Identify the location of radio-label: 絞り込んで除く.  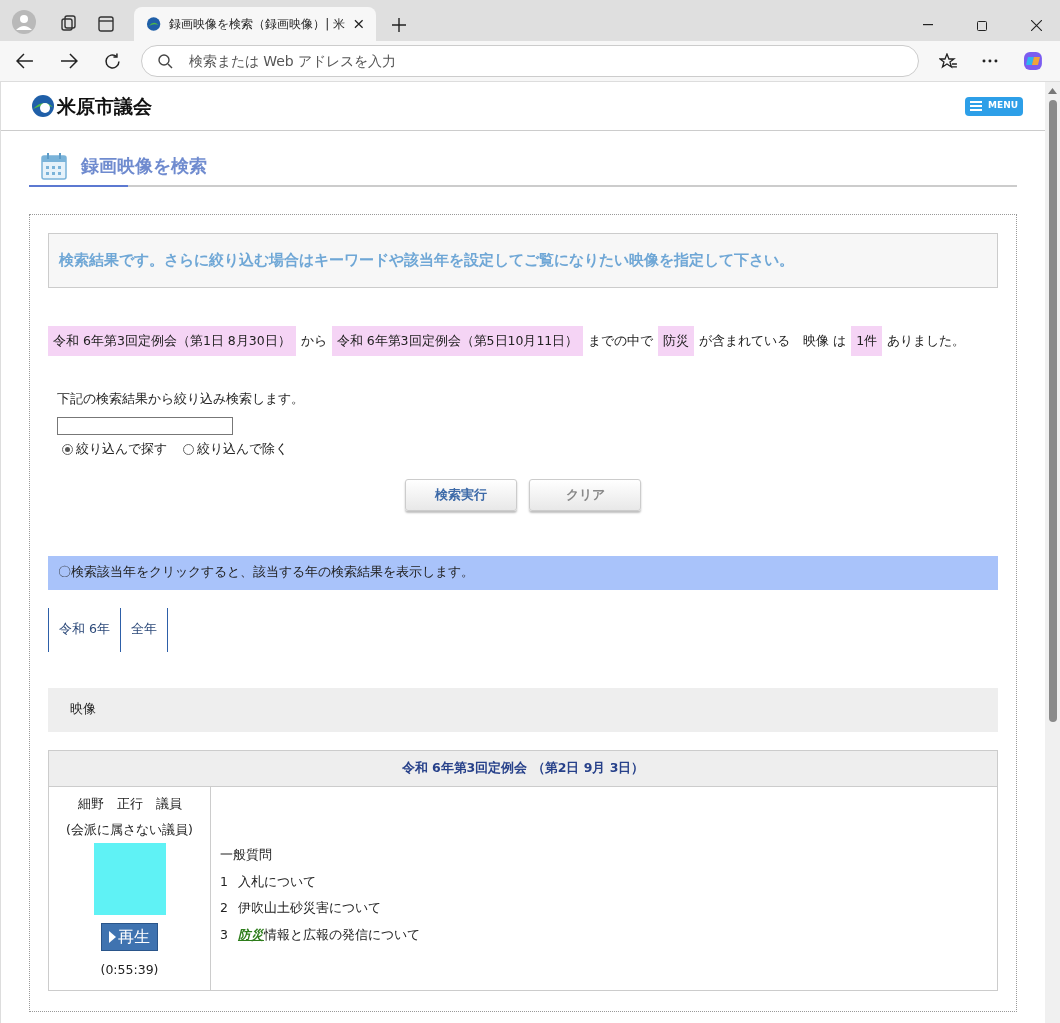
(242, 449).